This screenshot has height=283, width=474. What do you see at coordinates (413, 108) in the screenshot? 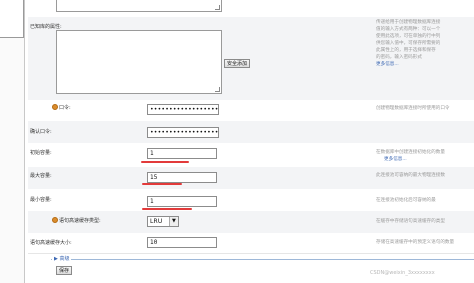
I see `password-description: 创建物理数据库连接时所使用的口令` at bounding box center [413, 108].